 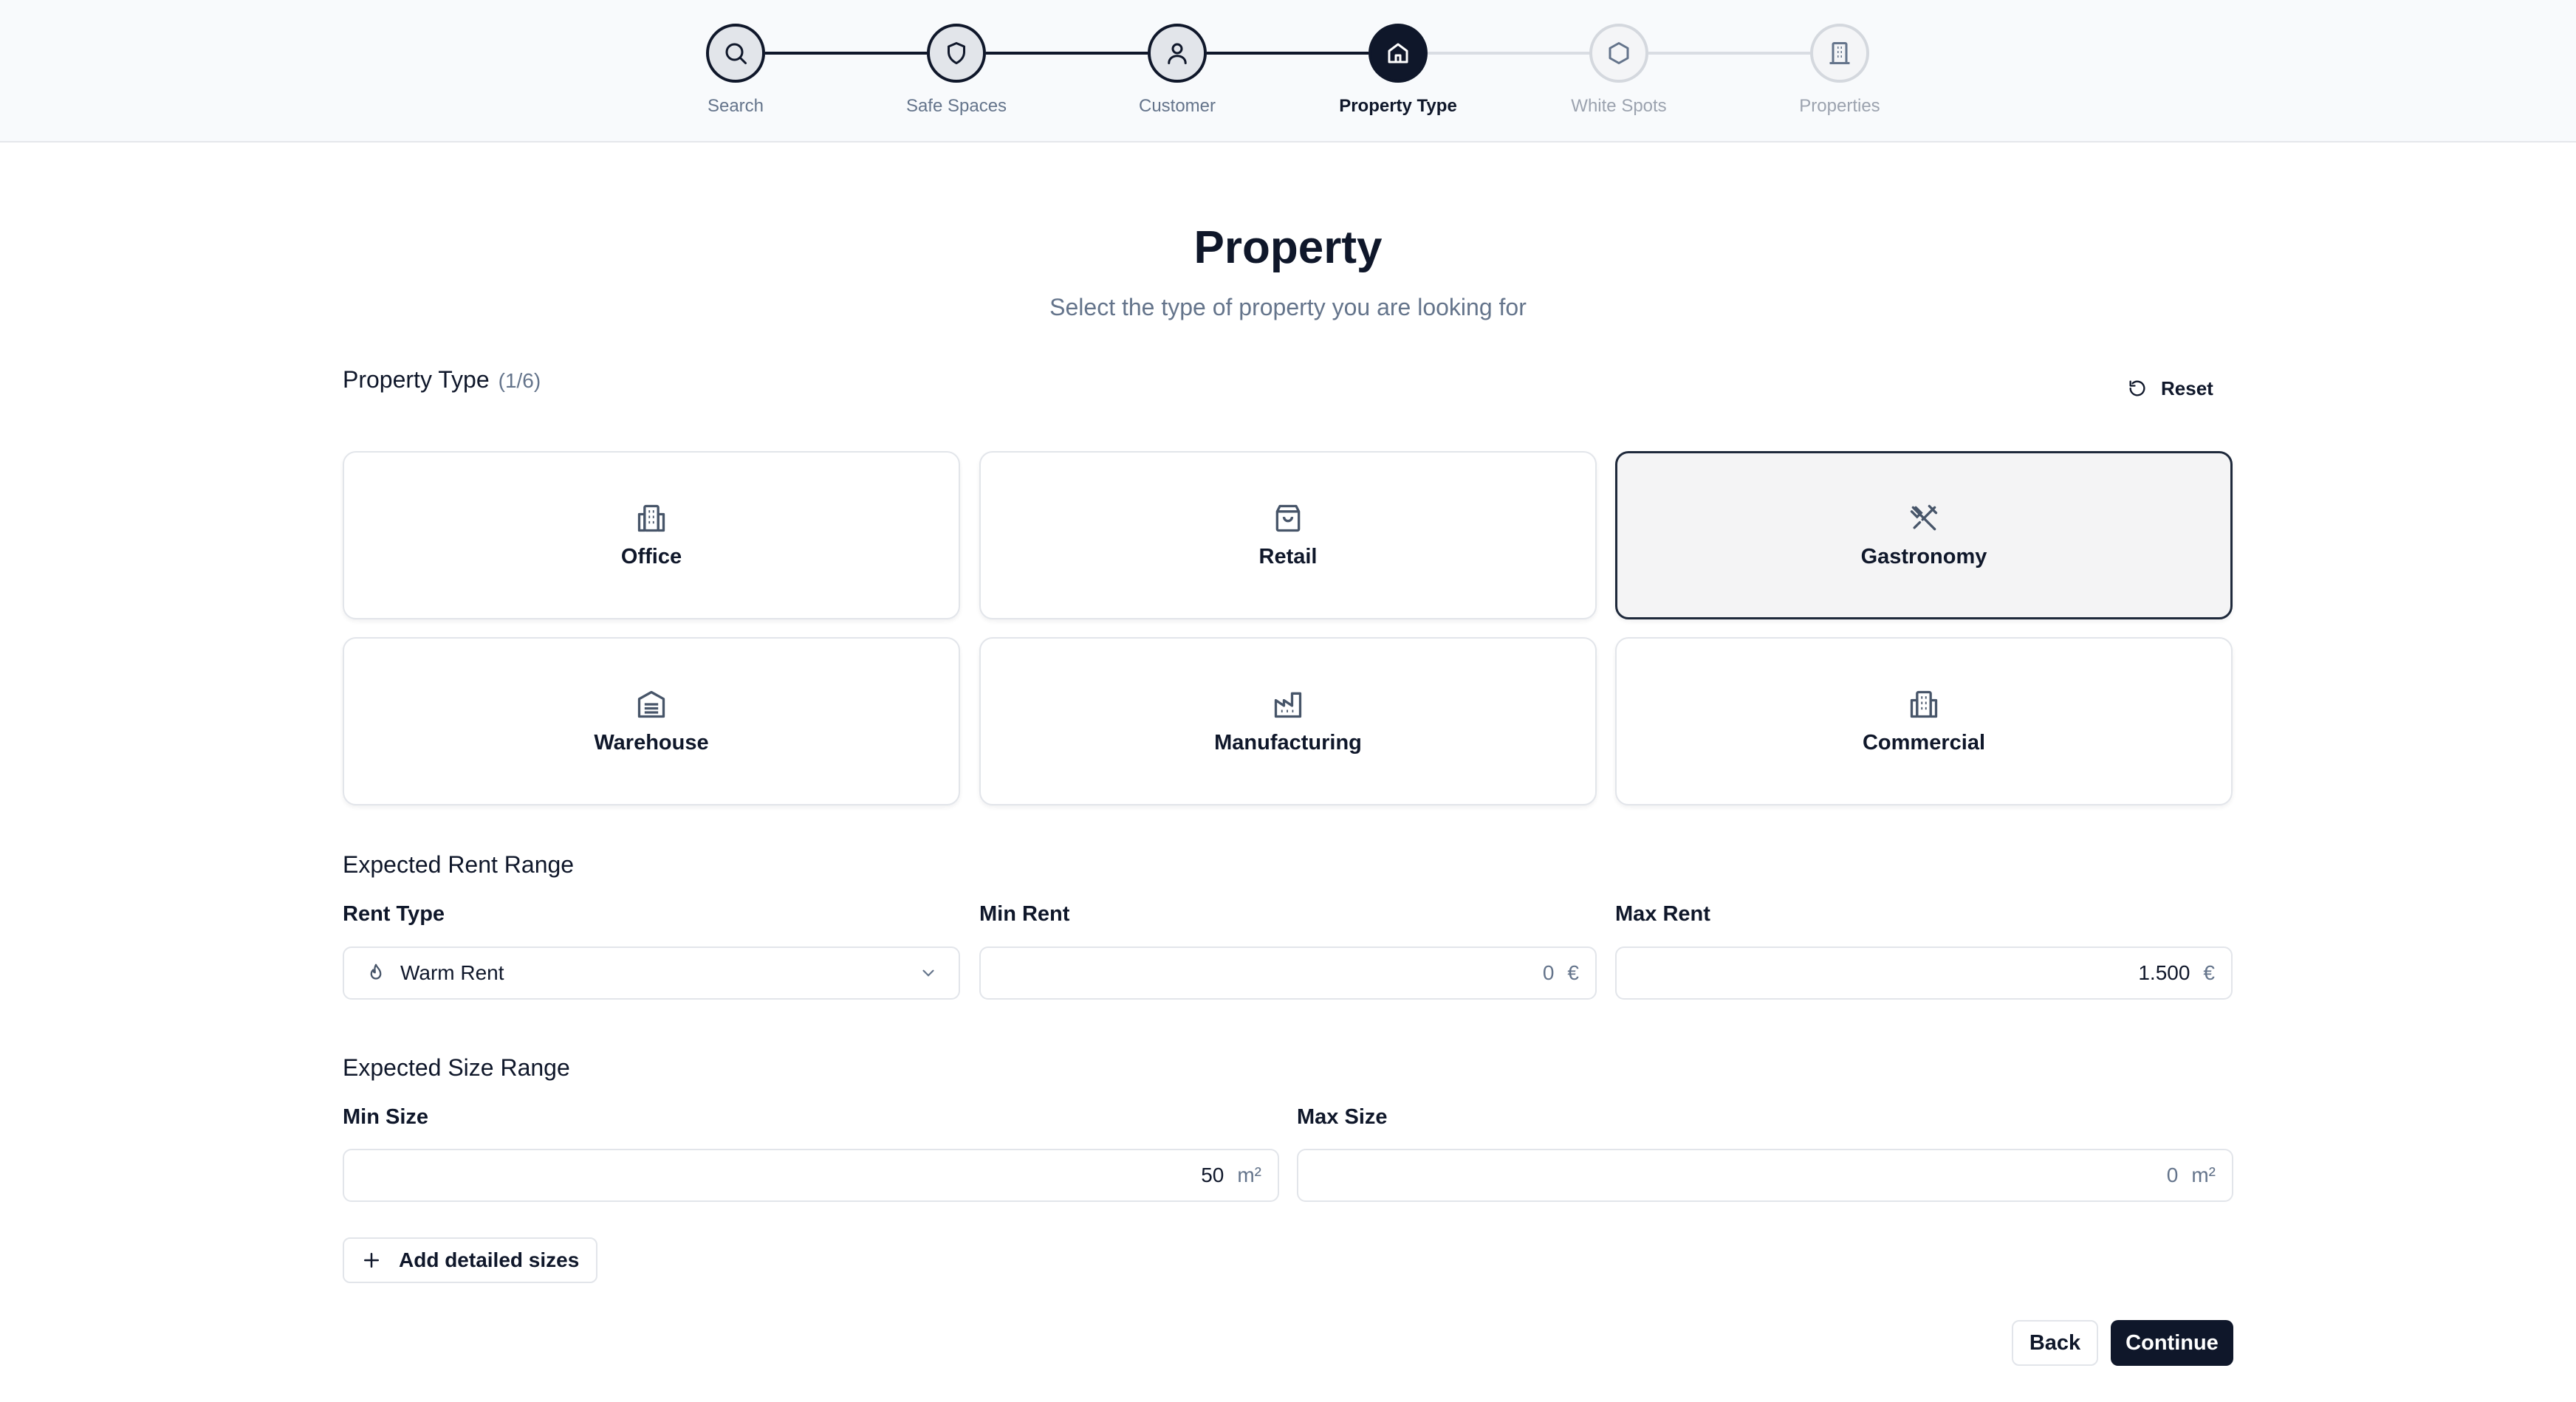 I want to click on step-safe-spaces: Safe Spaces, so click(x=956, y=70).